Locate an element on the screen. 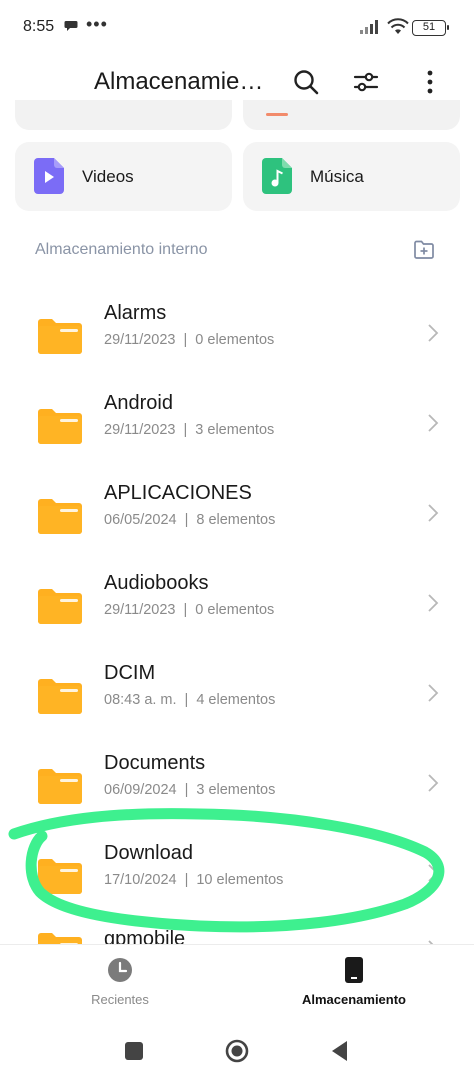 The height and width of the screenshot is (1080, 474). nav-storage: Almacenamiento is located at coordinates (354, 982).